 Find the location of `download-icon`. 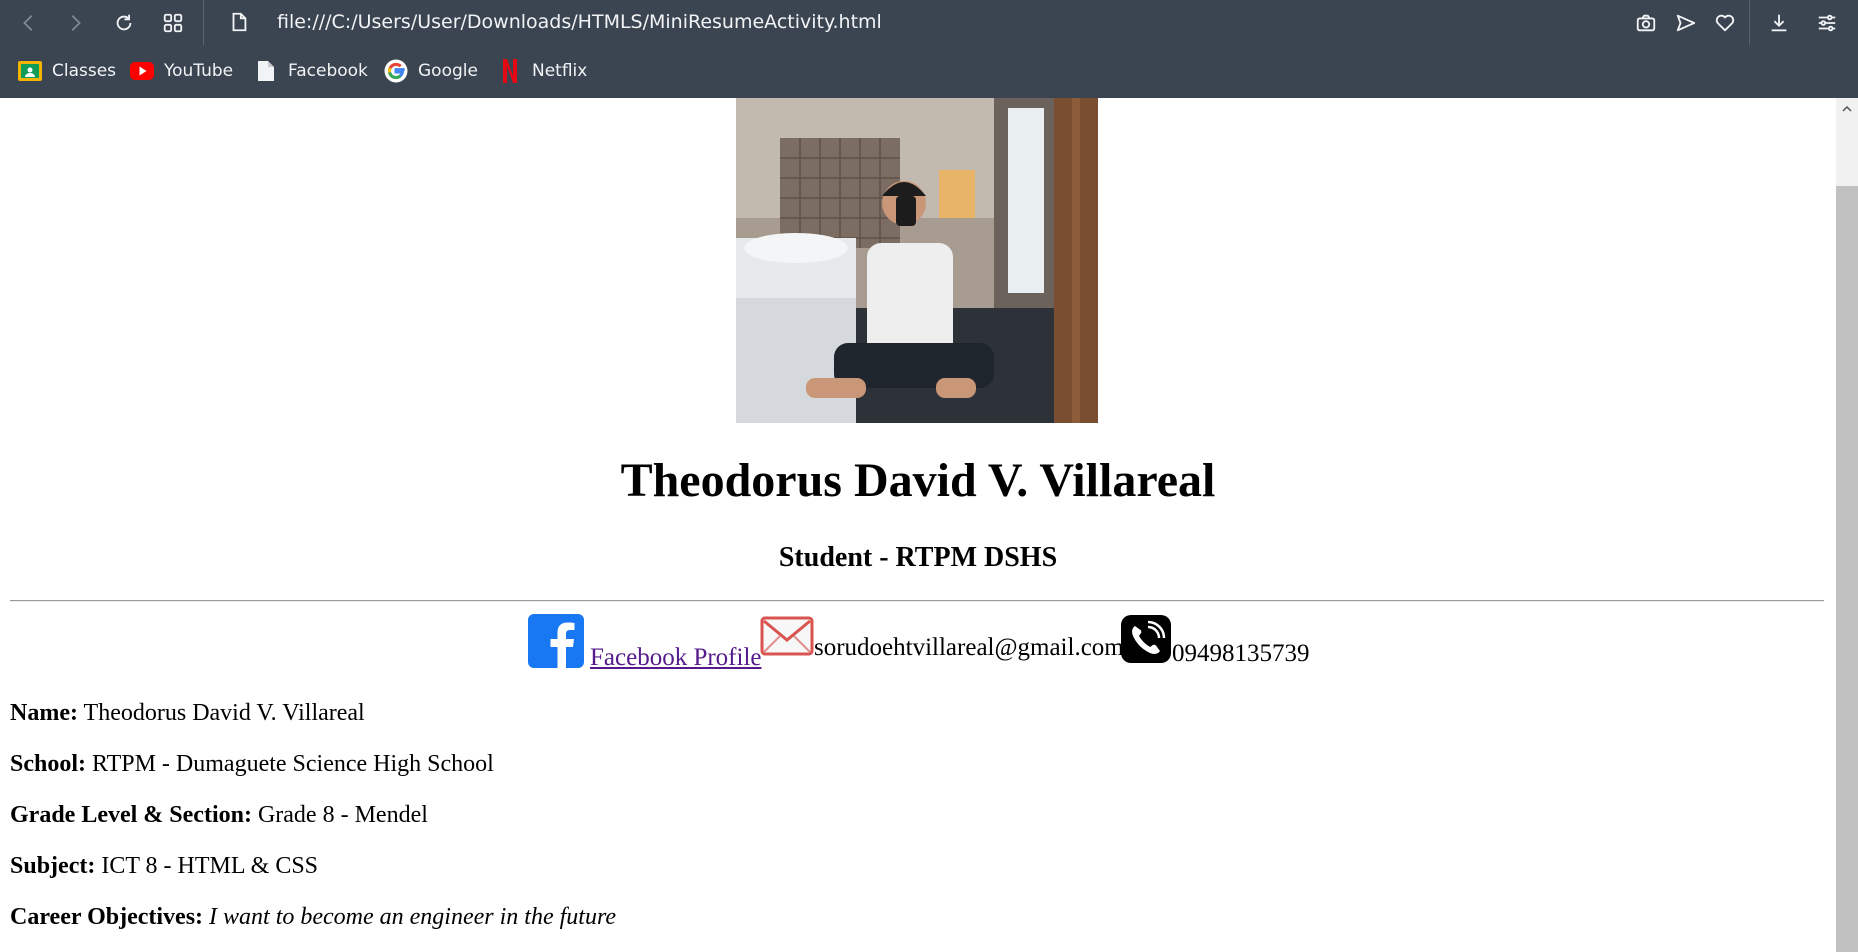

download-icon is located at coordinates (1779, 23).